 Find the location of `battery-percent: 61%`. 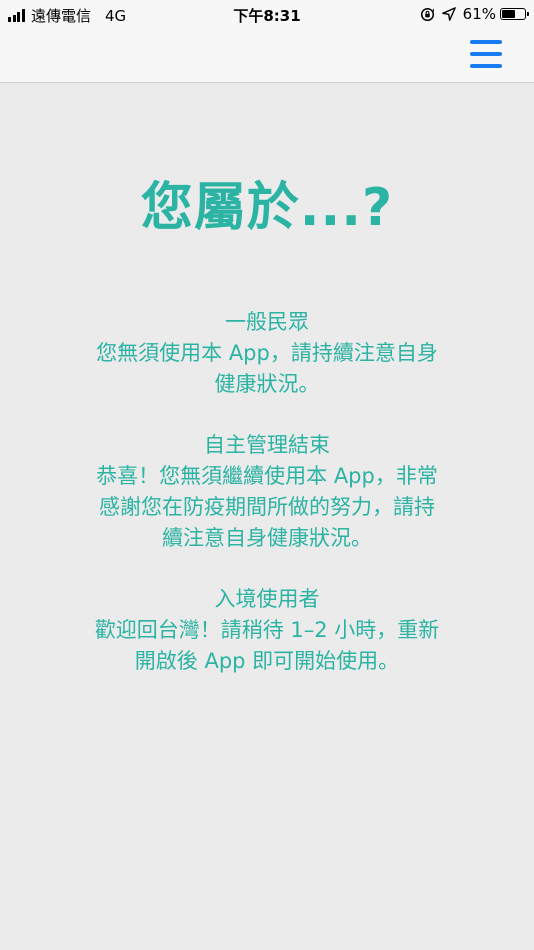

battery-percent: 61% is located at coordinates (479, 14).